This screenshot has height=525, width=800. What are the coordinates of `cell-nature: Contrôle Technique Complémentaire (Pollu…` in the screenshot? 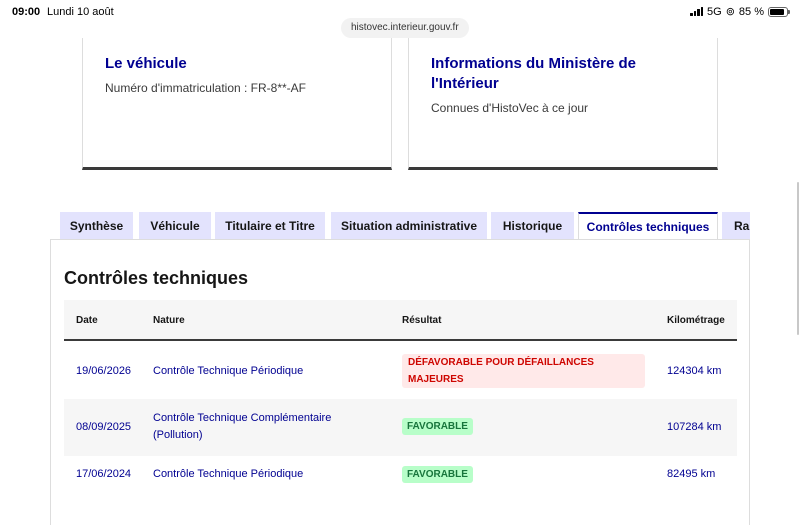 It's located at (242, 426).